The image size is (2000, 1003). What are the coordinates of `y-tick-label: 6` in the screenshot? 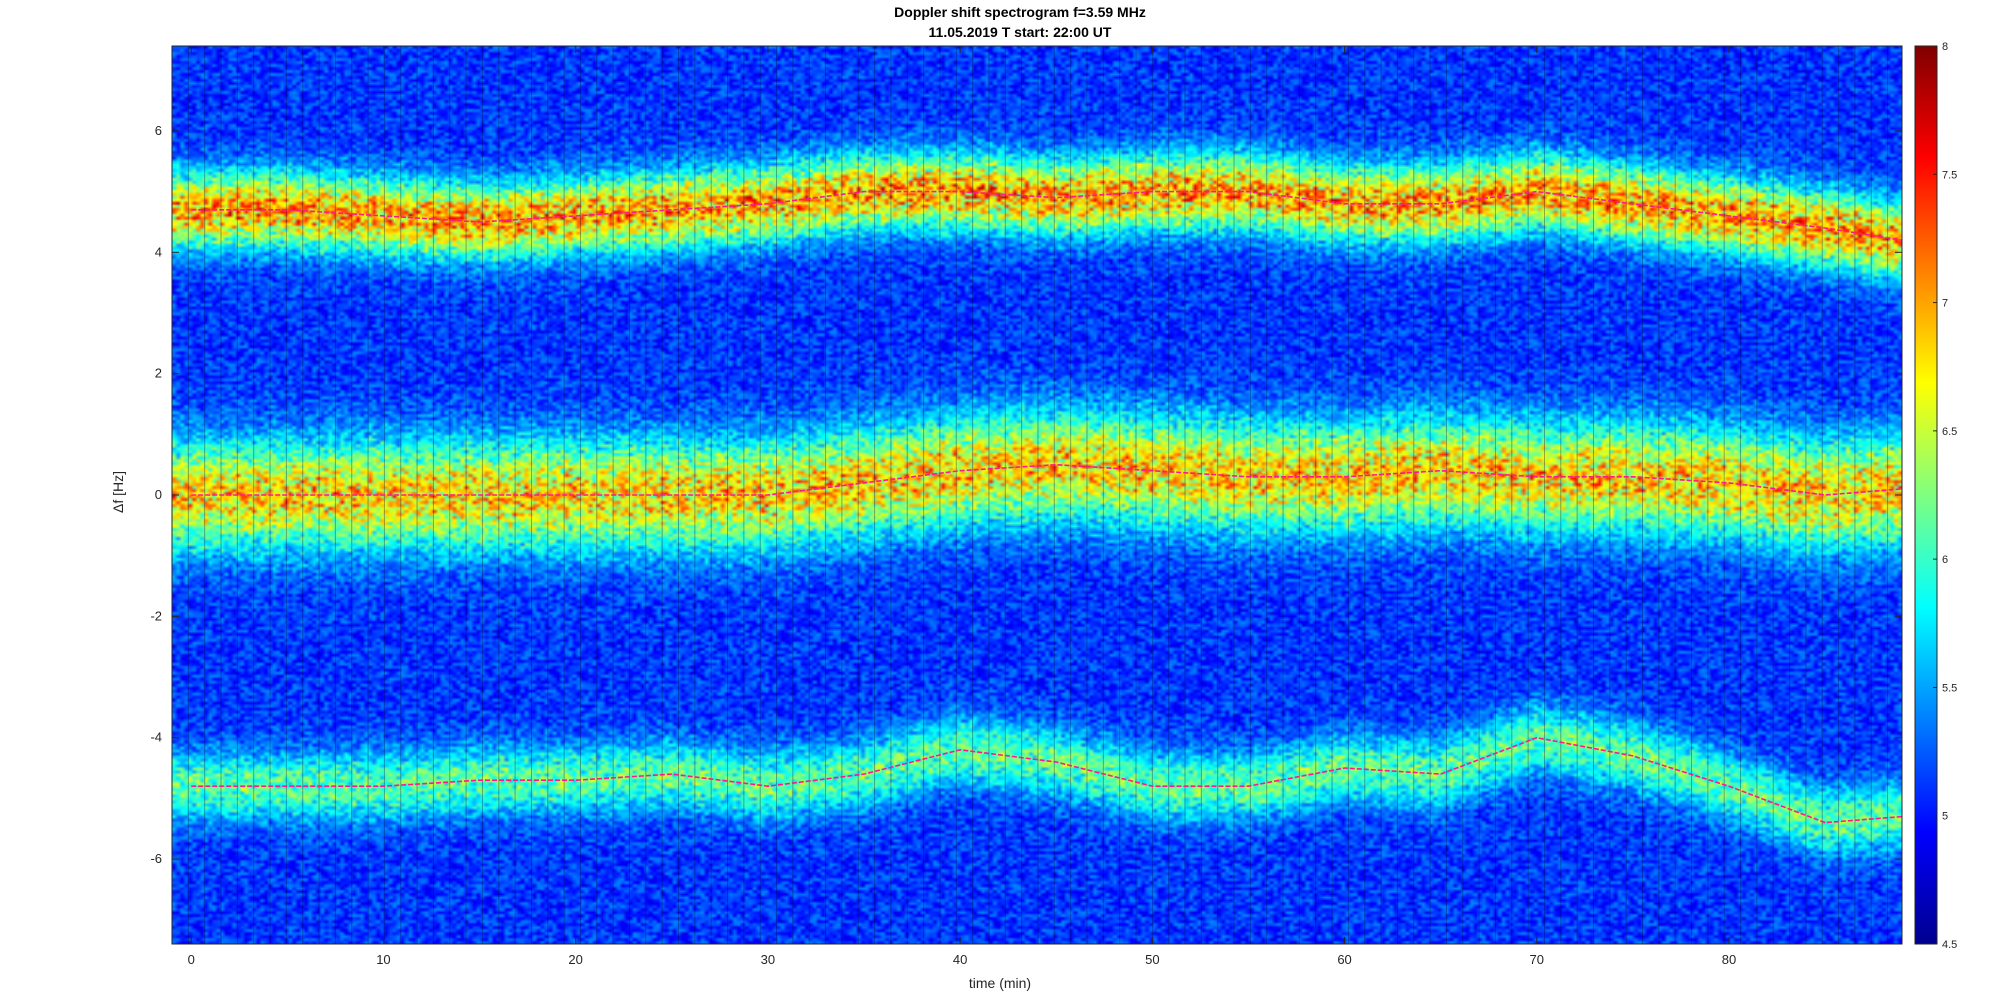 It's located at (158, 130).